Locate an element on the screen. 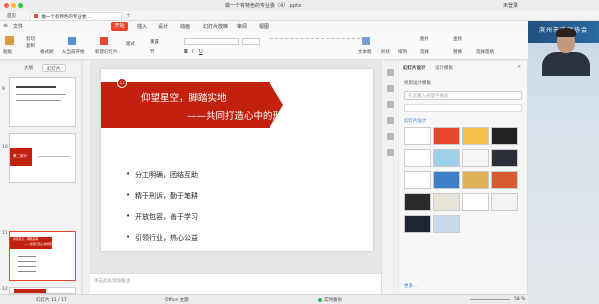 This screenshot has width=599, height=304. zoom-slider is located at coordinates (490, 299).